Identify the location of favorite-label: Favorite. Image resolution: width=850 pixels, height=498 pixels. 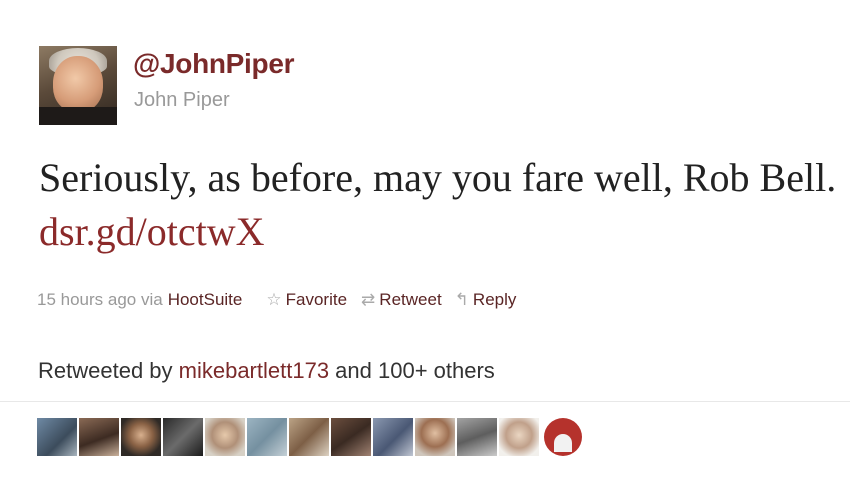
(316, 299).